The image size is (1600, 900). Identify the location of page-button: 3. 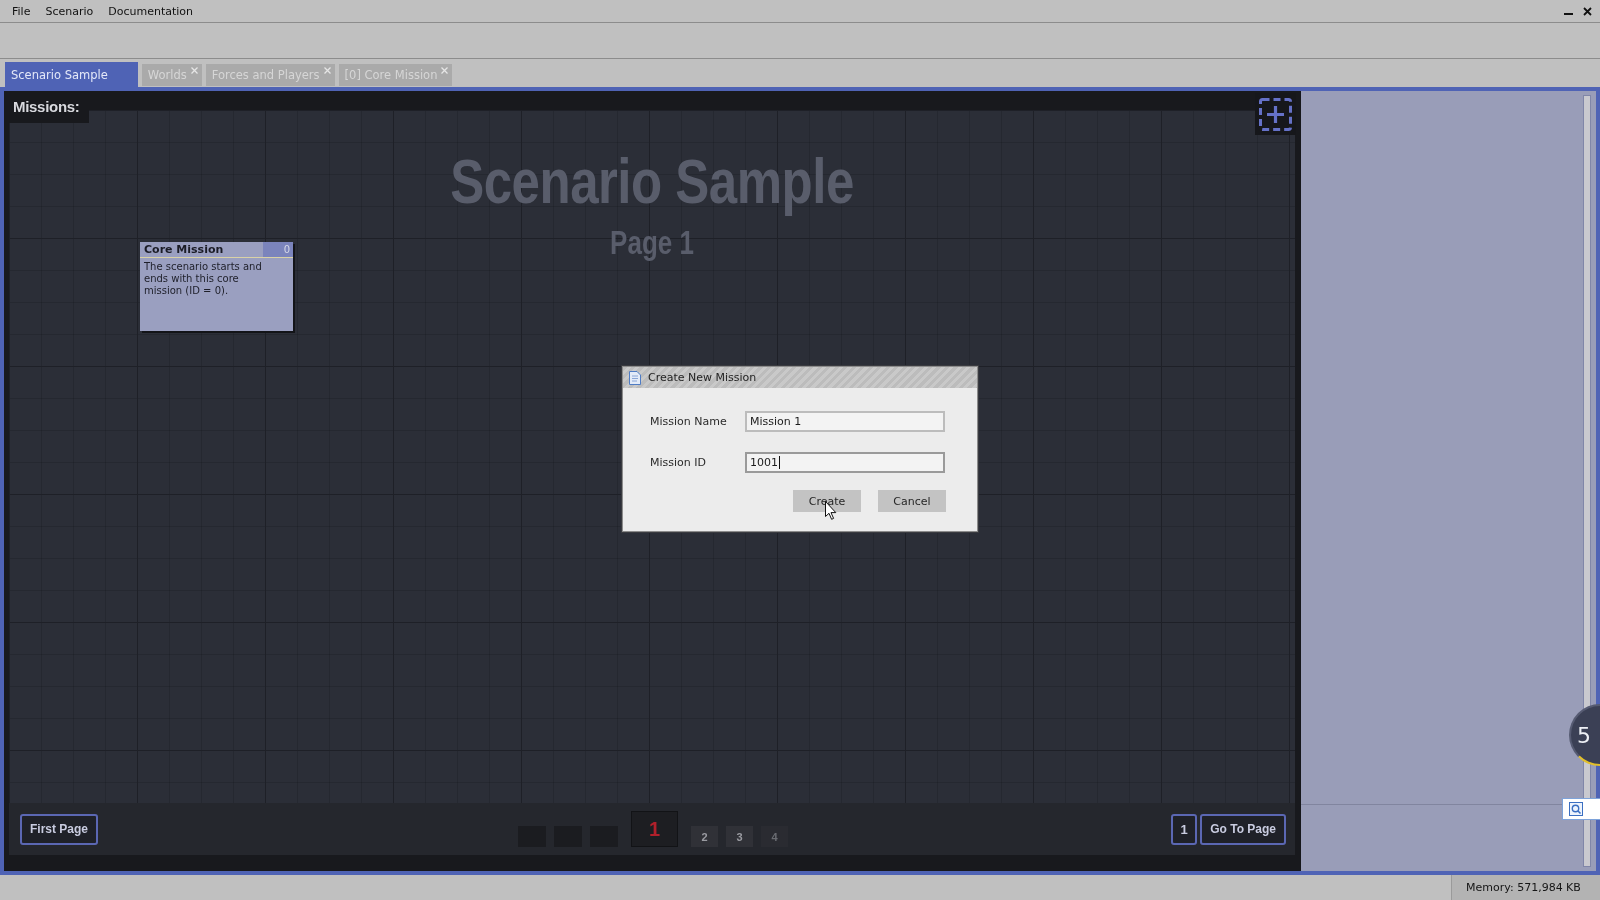
(739, 836).